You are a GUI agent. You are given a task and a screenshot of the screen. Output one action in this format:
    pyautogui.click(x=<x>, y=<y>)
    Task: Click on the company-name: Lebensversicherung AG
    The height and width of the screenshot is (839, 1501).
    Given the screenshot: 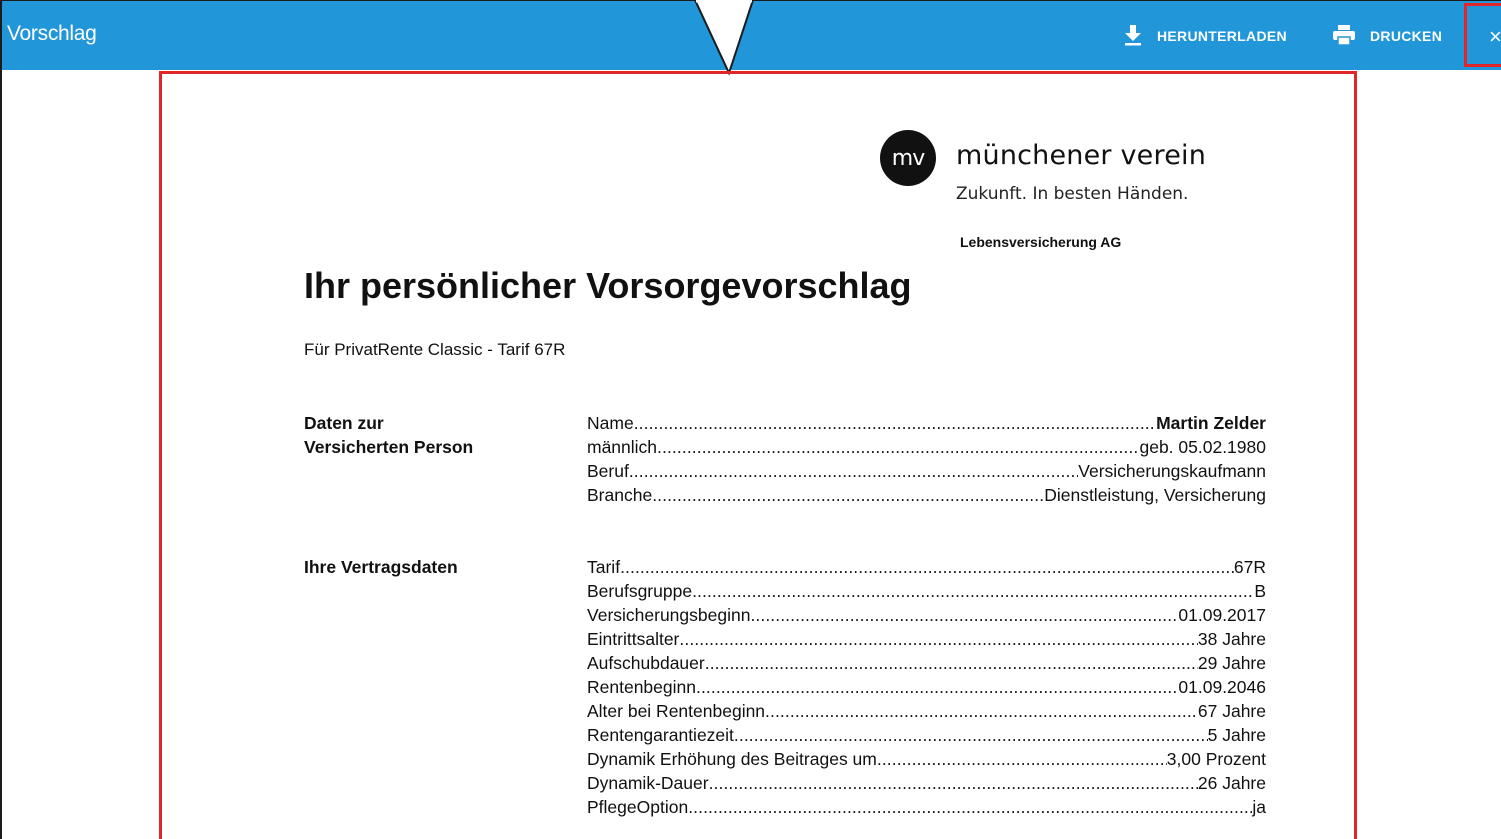 What is the action you would take?
    pyautogui.click(x=1041, y=242)
    